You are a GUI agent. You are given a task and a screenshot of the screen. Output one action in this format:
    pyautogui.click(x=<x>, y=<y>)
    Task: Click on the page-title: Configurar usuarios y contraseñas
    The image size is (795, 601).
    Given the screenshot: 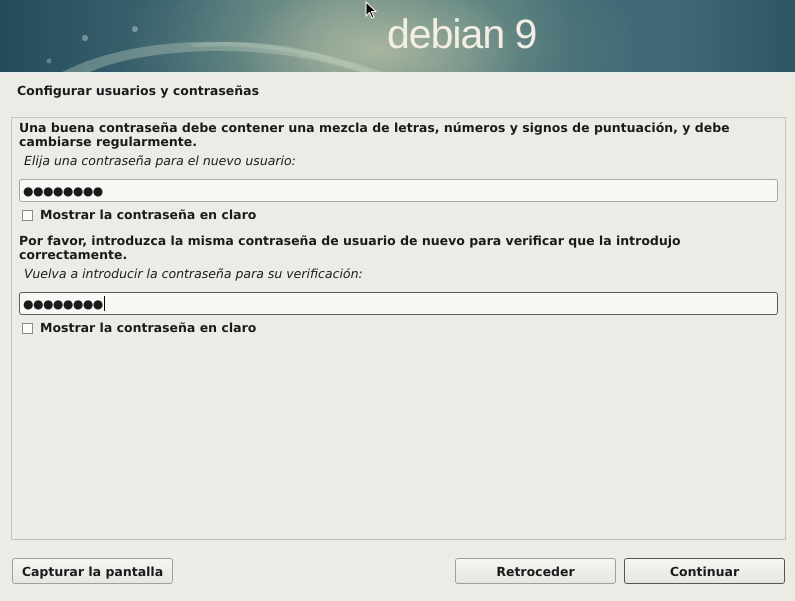 What is the action you would take?
    pyautogui.click(x=138, y=91)
    